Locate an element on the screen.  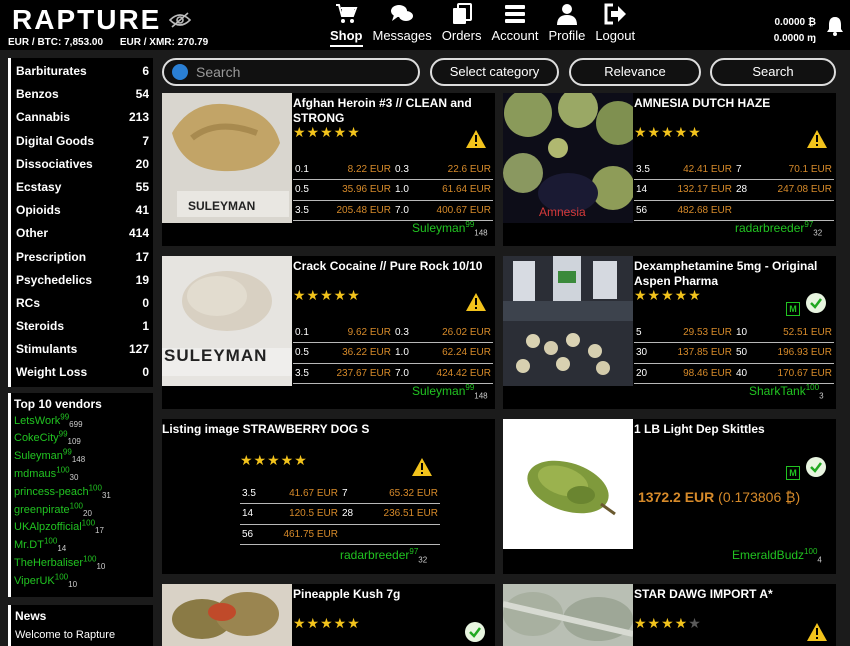
top-vendor-item: UKAlpzofficial10017 is located at coordinates (81, 528).